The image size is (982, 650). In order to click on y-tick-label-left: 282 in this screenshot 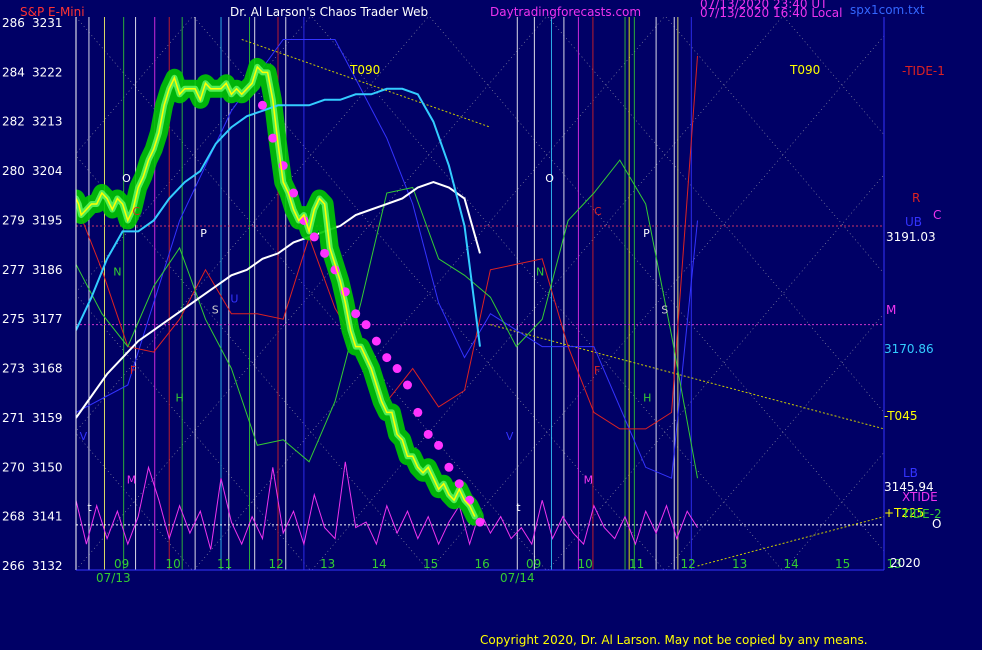, I will do `click(13, 122)`.